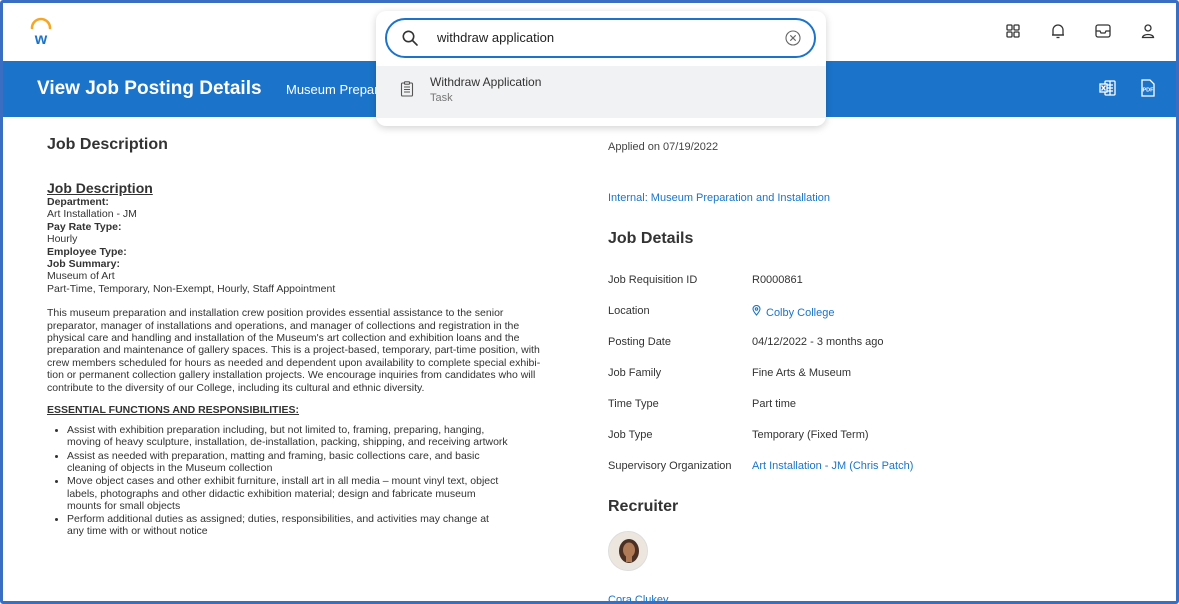 This screenshot has height=604, width=1179. I want to click on job-description-subheading: Job Description, so click(100, 188).